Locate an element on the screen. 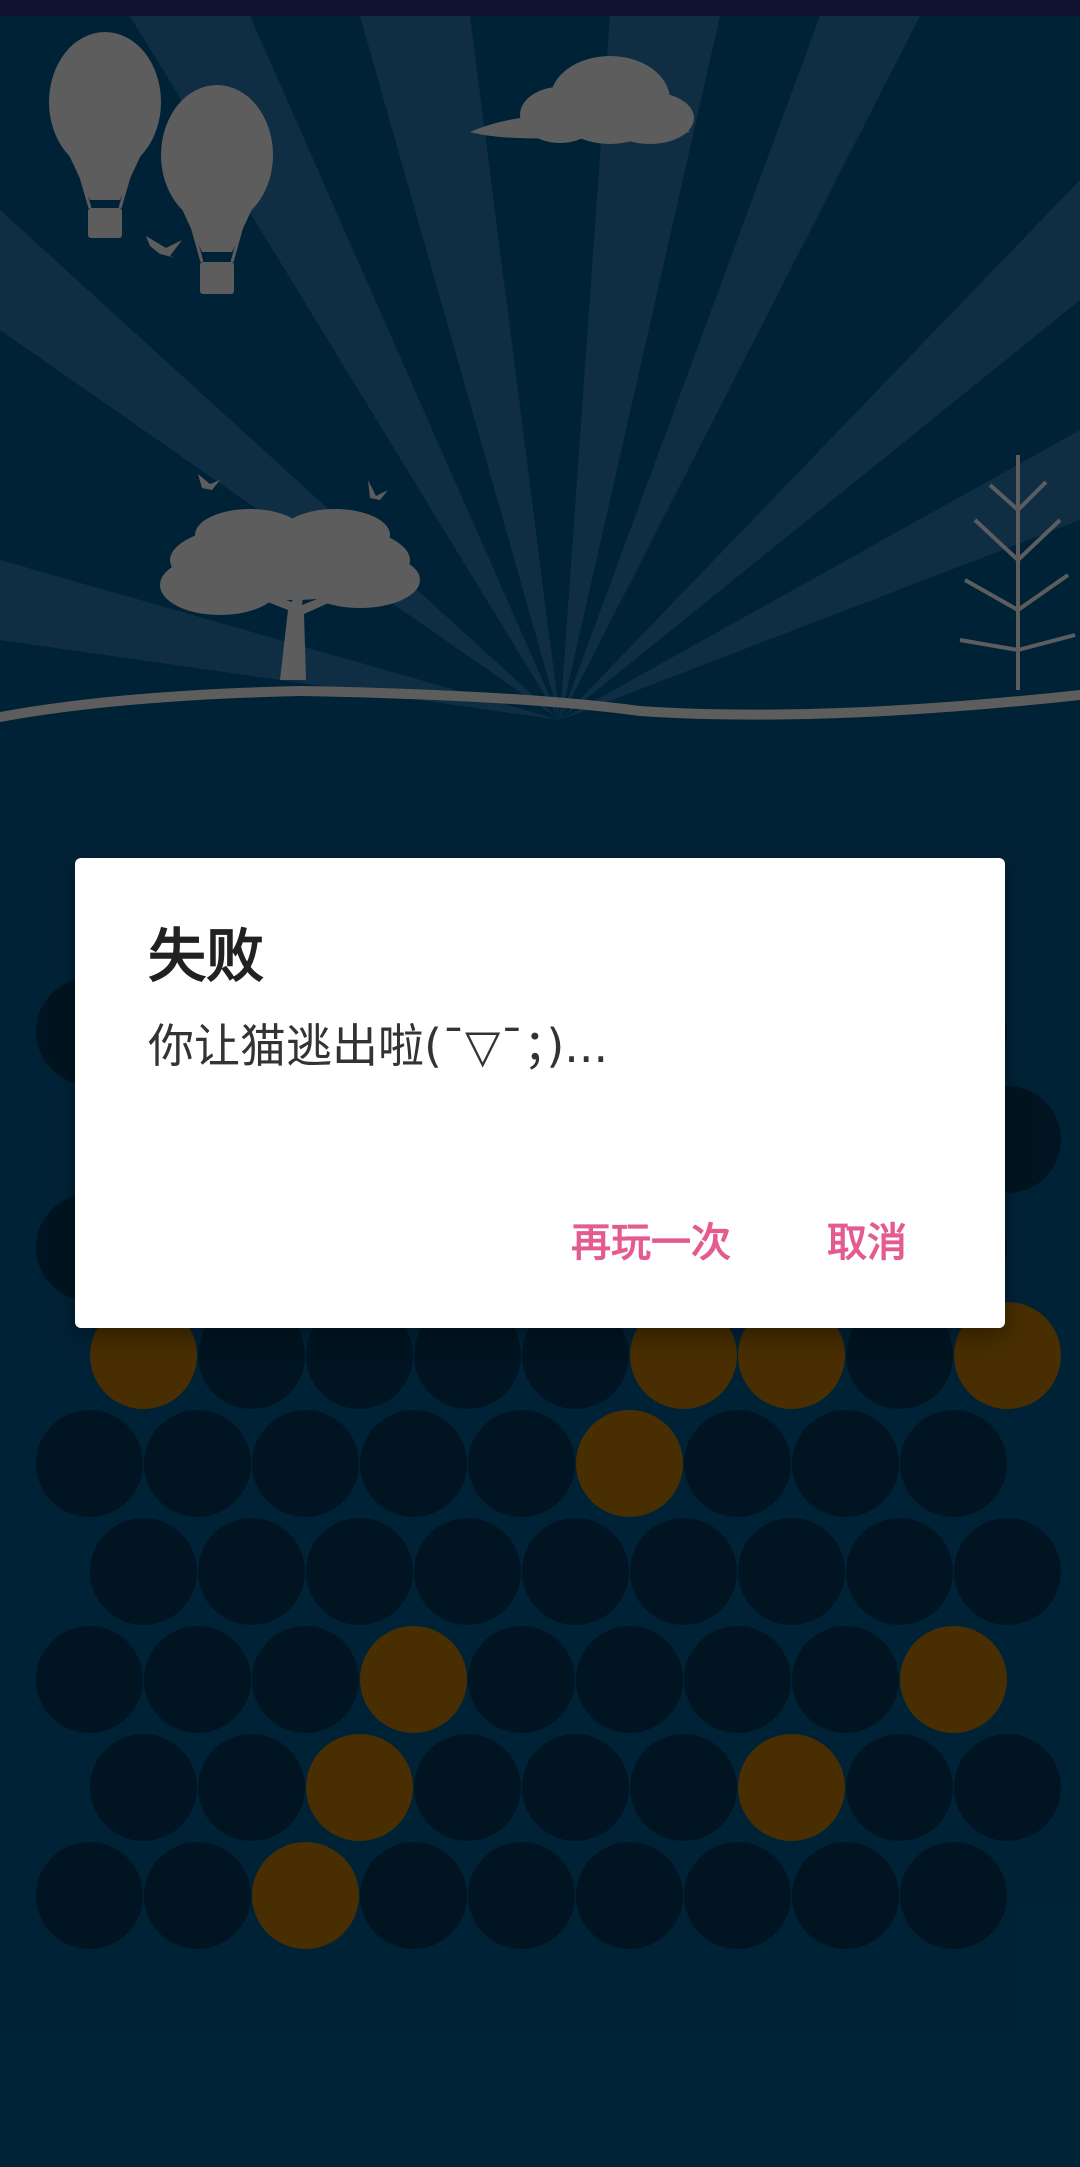  cancel-button: 取消 is located at coordinates (867, 1243).